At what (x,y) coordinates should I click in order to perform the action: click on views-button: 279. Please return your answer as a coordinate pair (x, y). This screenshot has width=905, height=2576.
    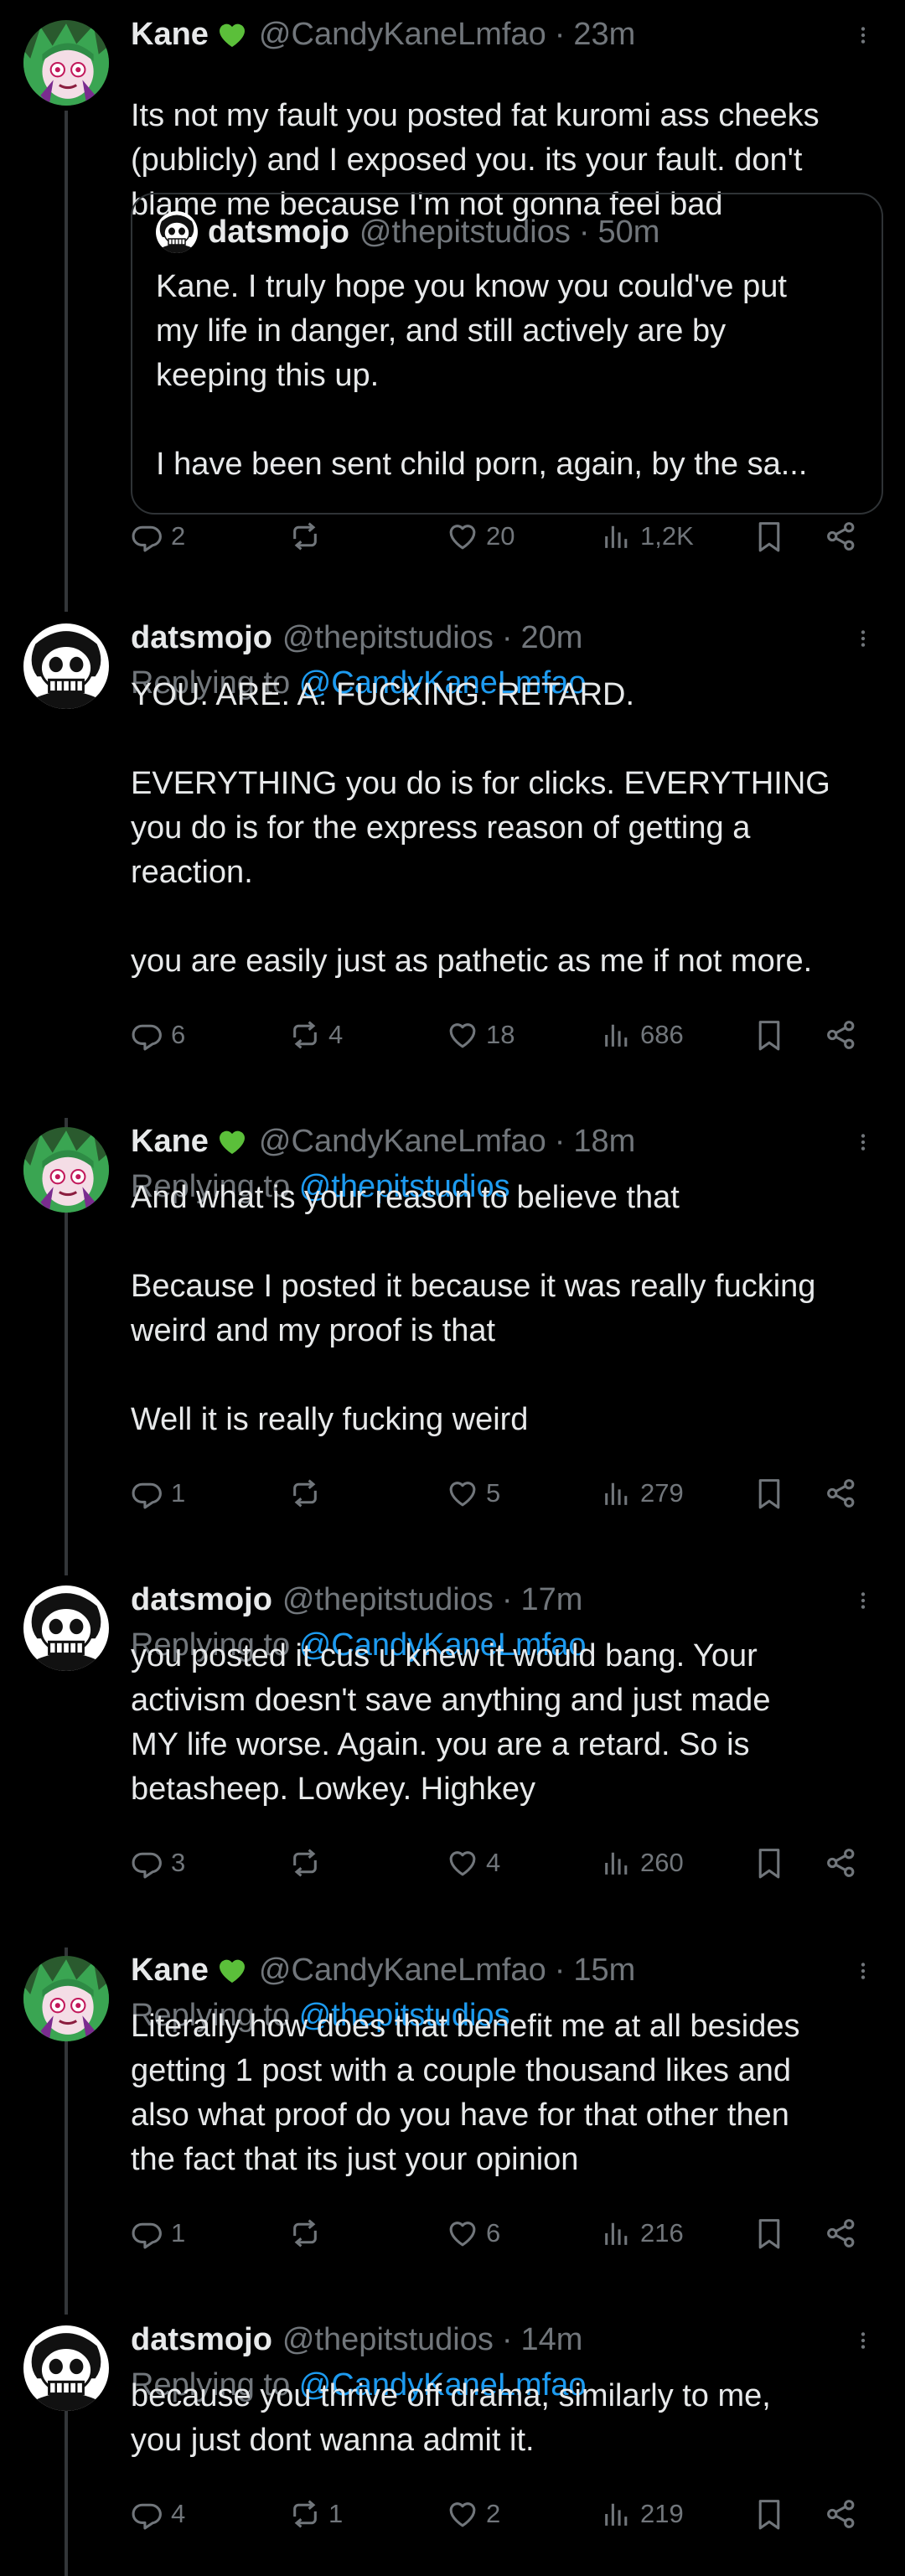
    Looking at the image, I should click on (642, 1493).